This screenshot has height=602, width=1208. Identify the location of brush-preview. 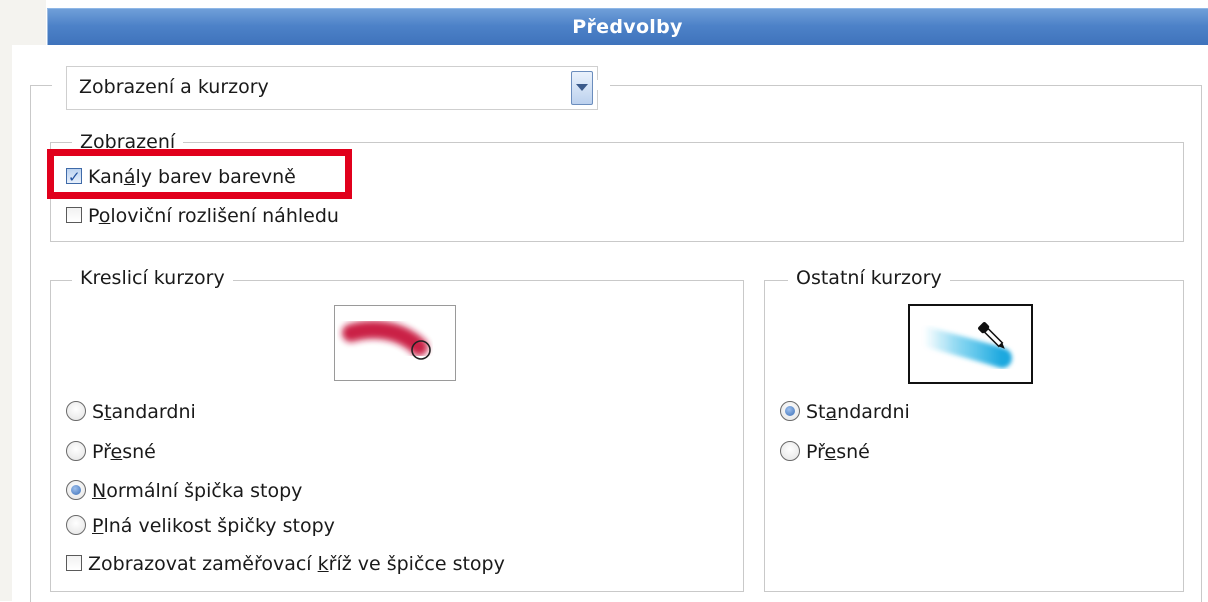
(395, 343).